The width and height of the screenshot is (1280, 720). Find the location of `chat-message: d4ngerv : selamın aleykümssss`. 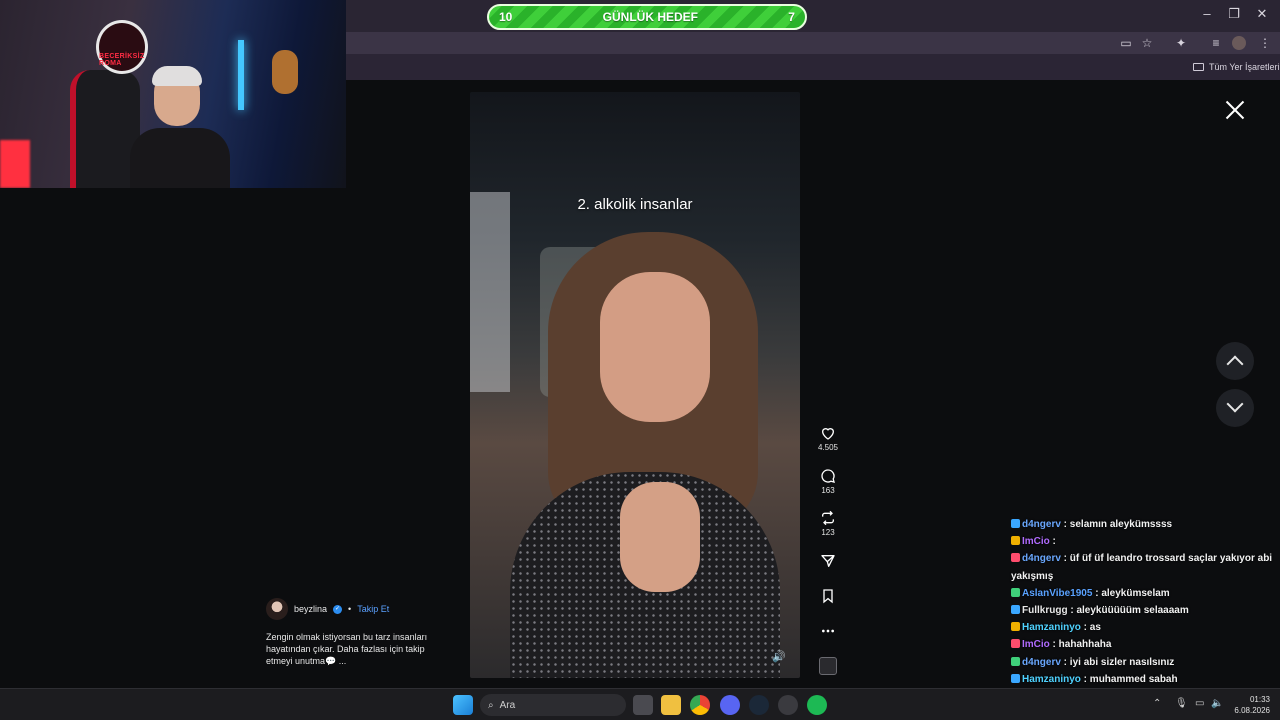

chat-message: d4ngerv : selamın aleykümssss is located at coordinates (1145, 524).